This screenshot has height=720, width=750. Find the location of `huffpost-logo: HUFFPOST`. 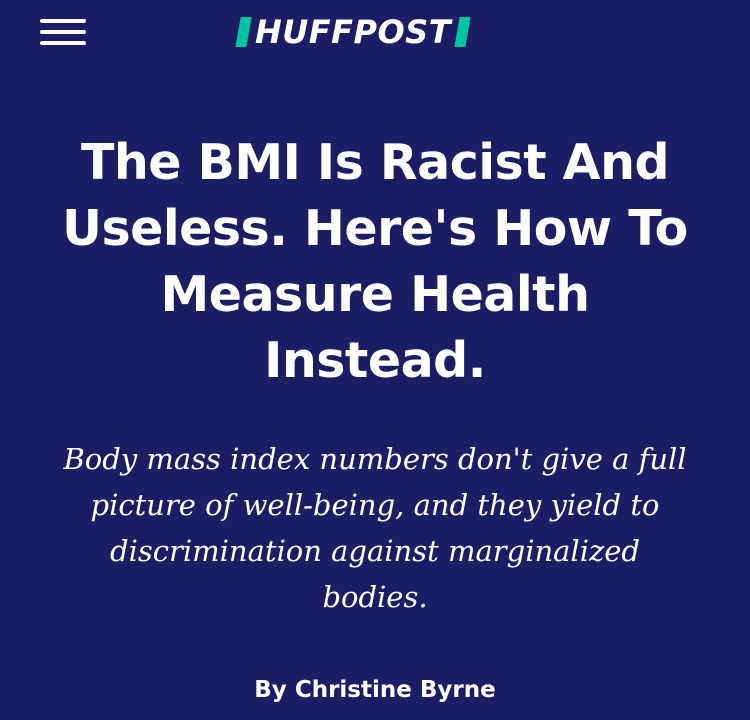

huffpost-logo: HUFFPOST is located at coordinates (353, 32).